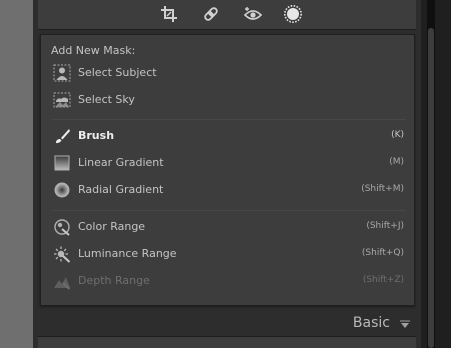  I want to click on masking-icon, so click(293, 14).